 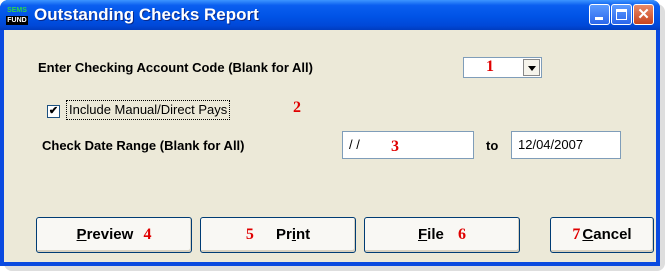 I want to click on close-icon: ✕, so click(x=643, y=14).